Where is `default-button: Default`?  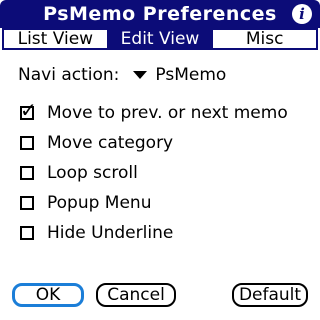
default-button: Default is located at coordinates (270, 295).